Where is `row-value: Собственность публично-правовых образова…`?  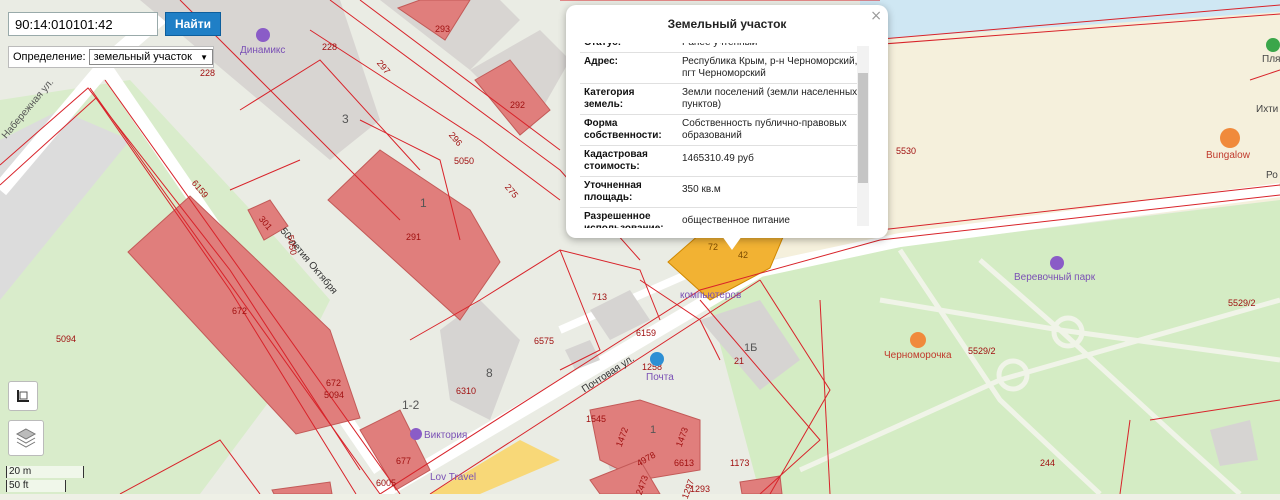
row-value: Собственность публично-правовых образова… is located at coordinates (764, 129).